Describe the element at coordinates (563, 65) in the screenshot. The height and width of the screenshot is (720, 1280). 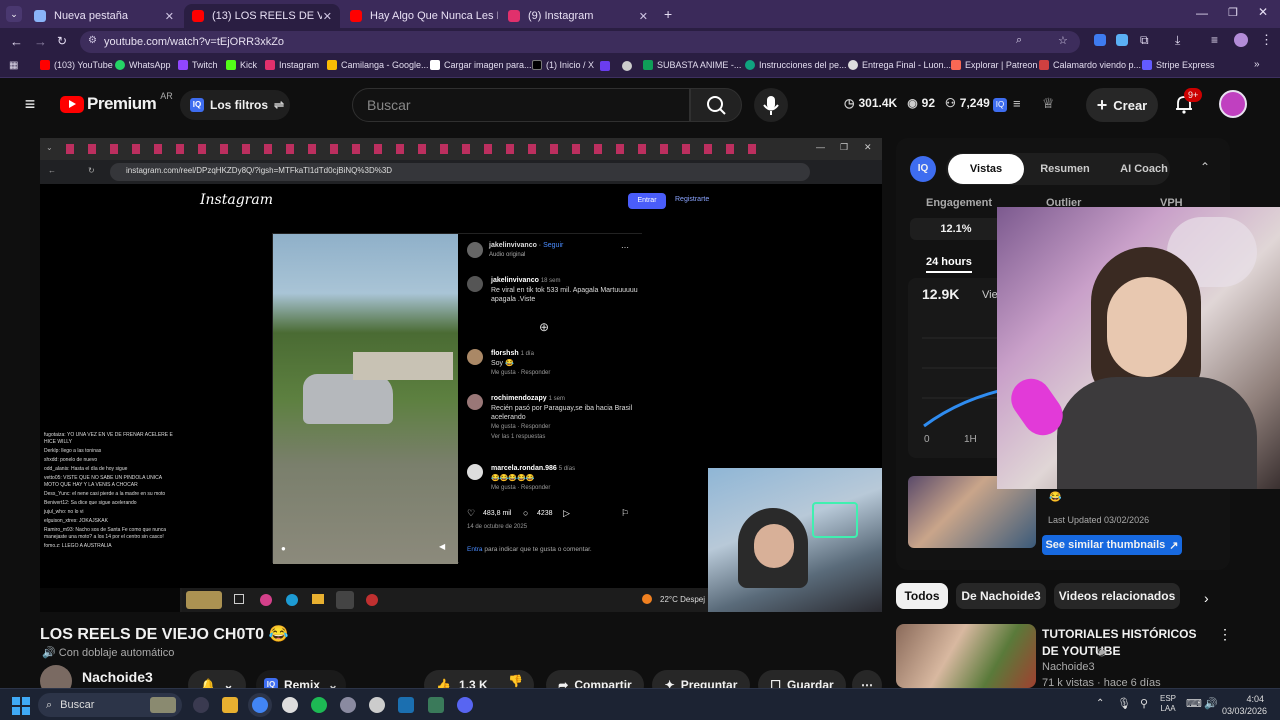
I see `bookmark-x: (1) Inicio / X` at that location.